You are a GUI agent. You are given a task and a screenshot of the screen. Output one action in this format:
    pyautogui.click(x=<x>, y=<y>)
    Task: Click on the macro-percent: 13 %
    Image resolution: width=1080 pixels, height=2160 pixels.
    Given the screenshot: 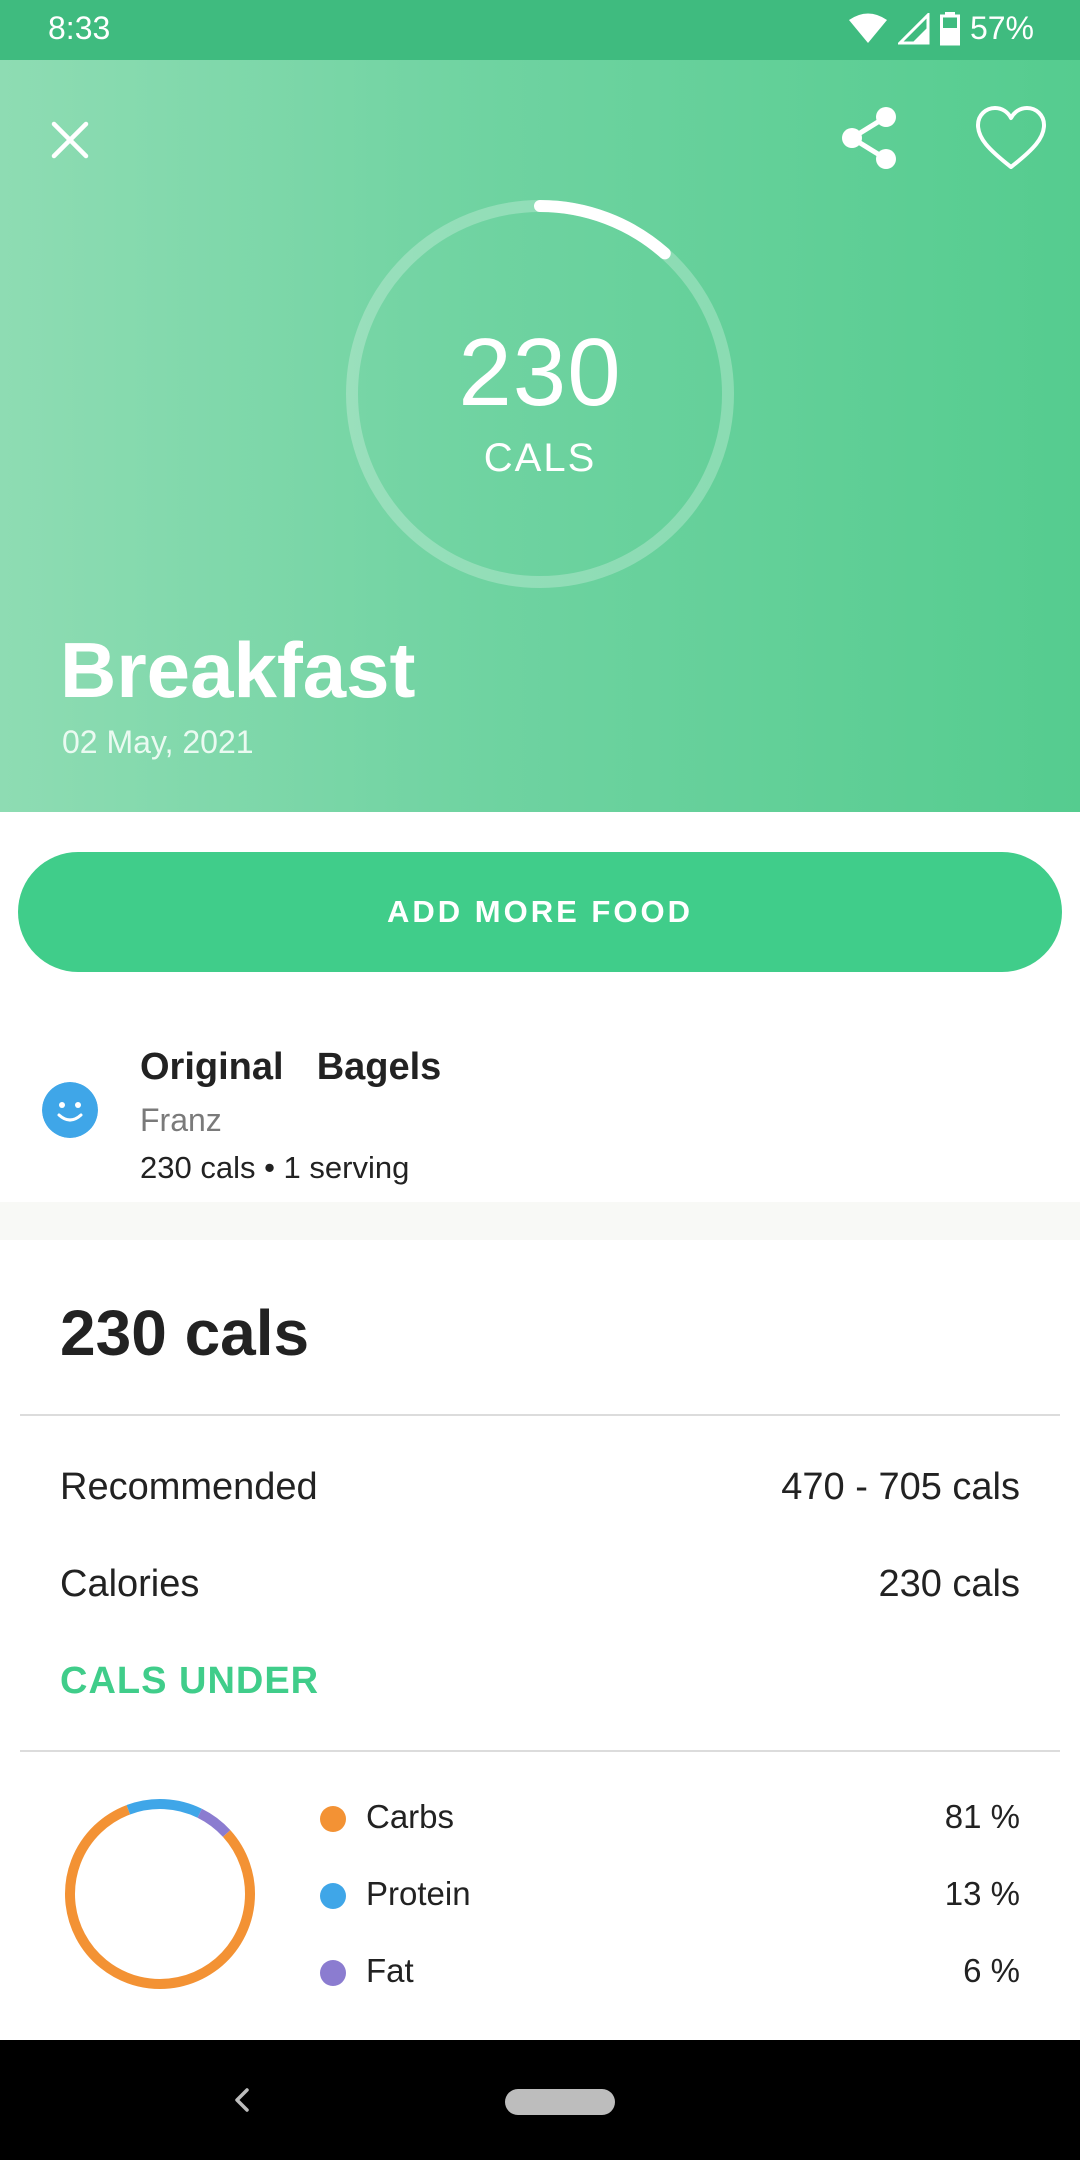 What is the action you would take?
    pyautogui.click(x=982, y=1893)
    